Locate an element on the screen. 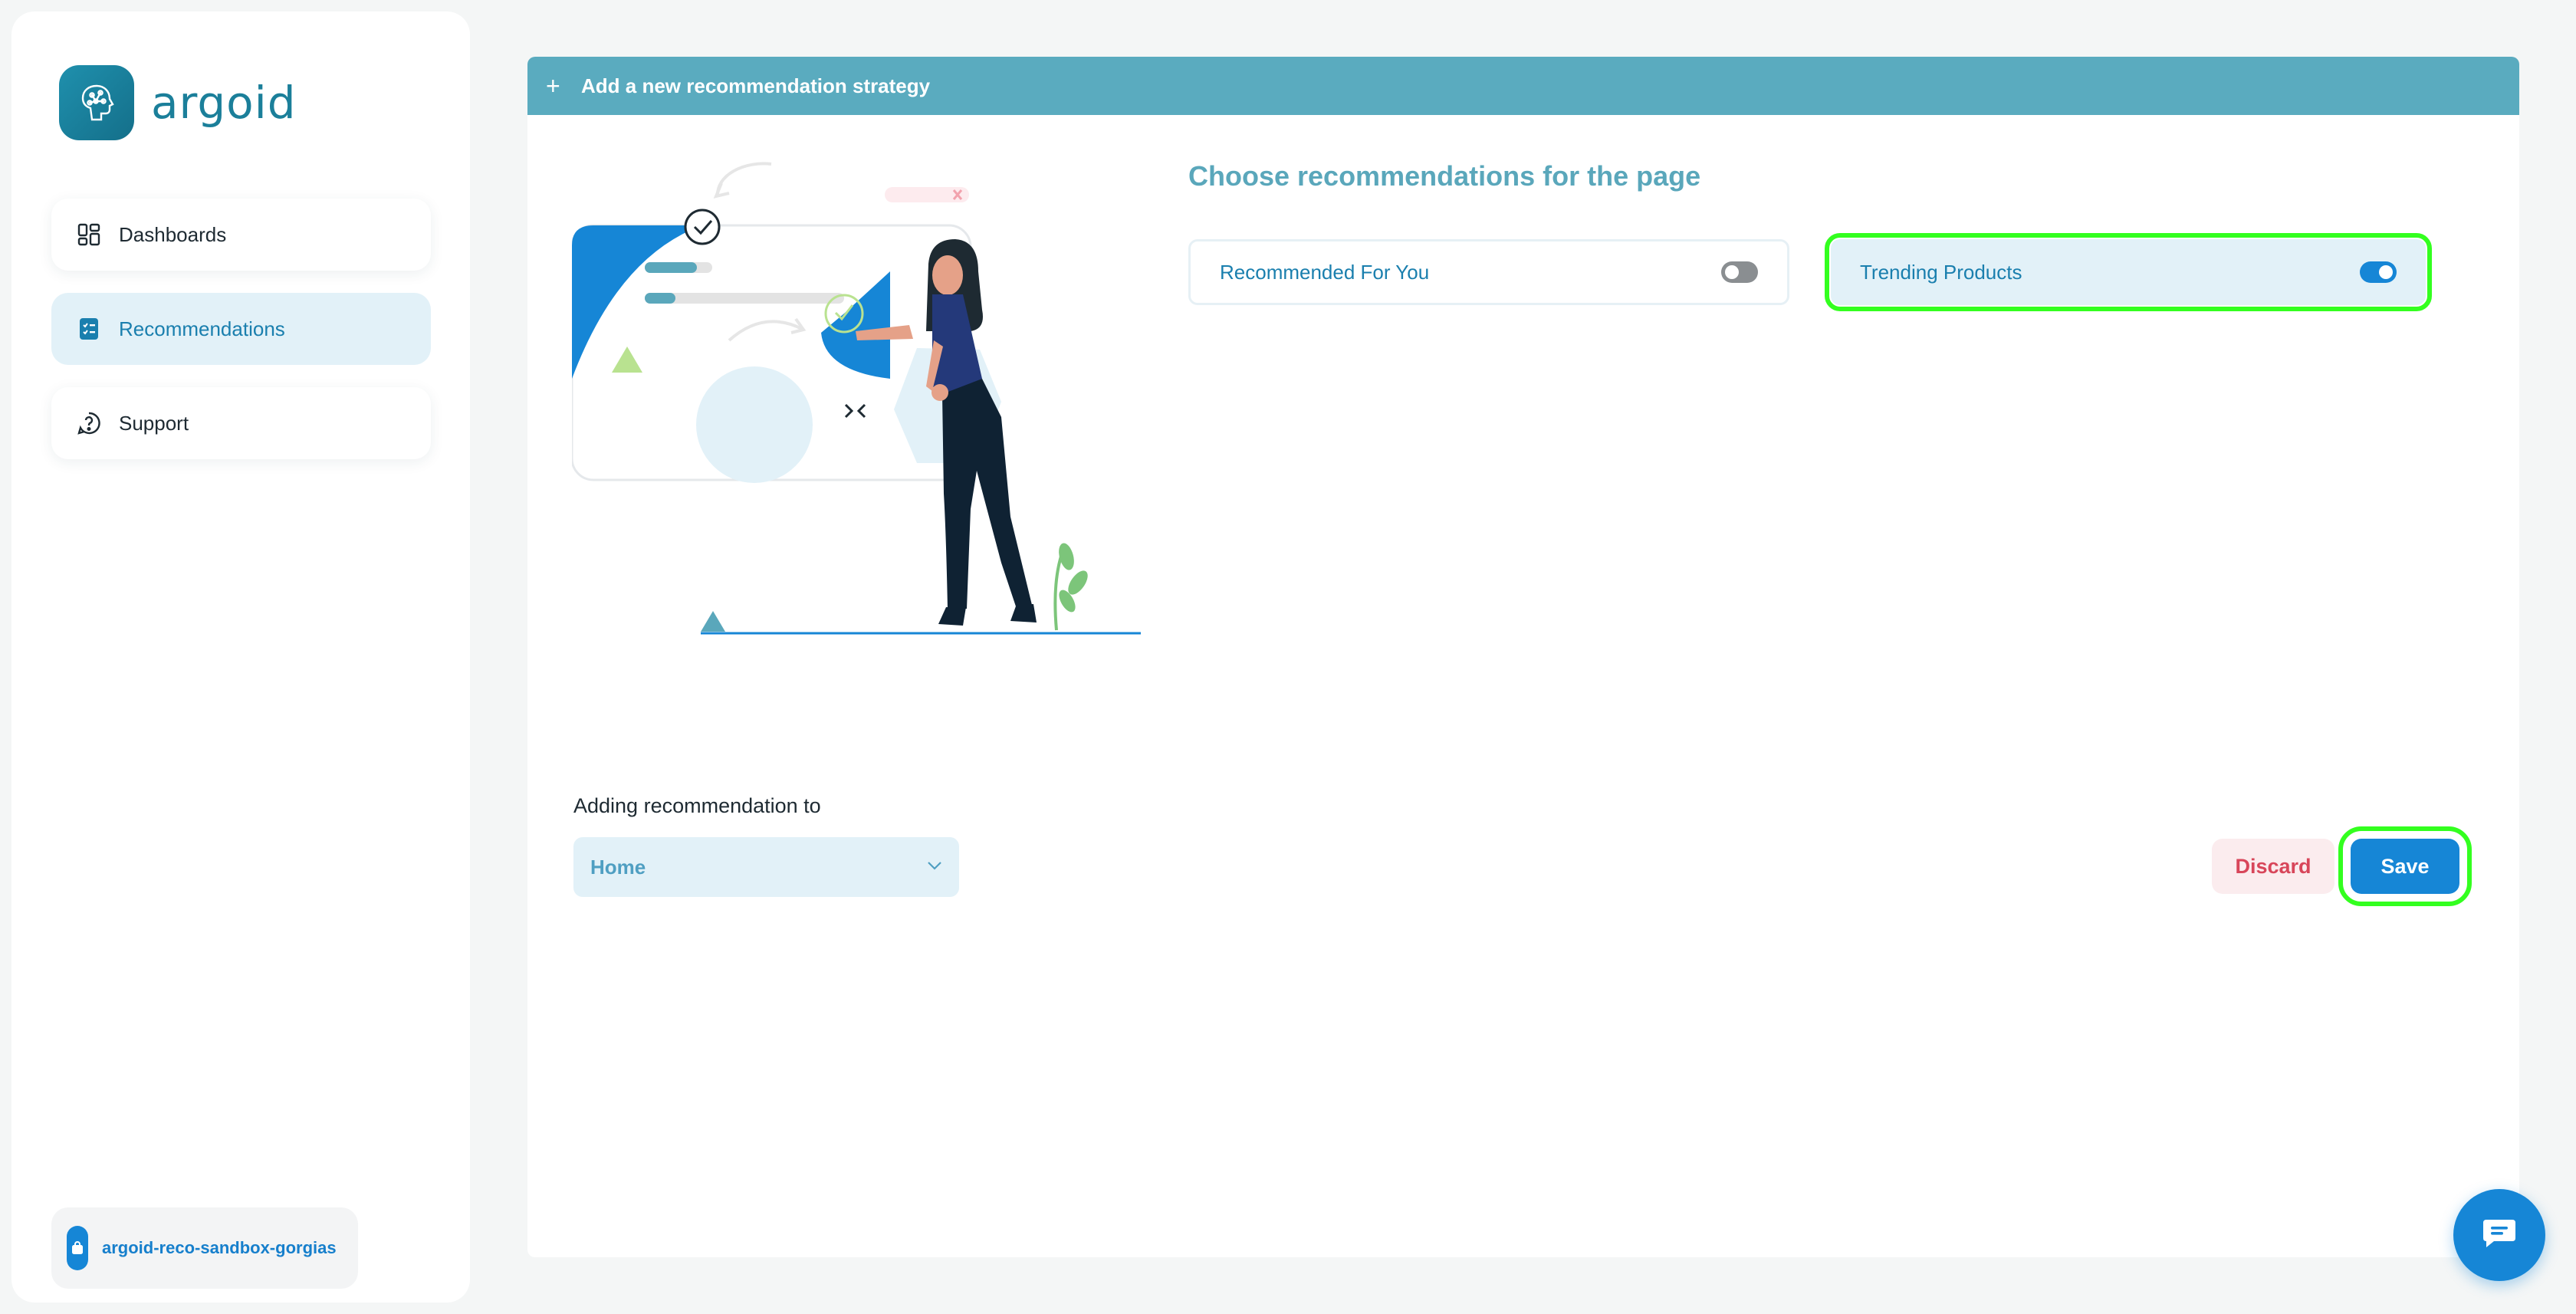  sidebar-item-dashboards: Dashboards is located at coordinates (241, 235).